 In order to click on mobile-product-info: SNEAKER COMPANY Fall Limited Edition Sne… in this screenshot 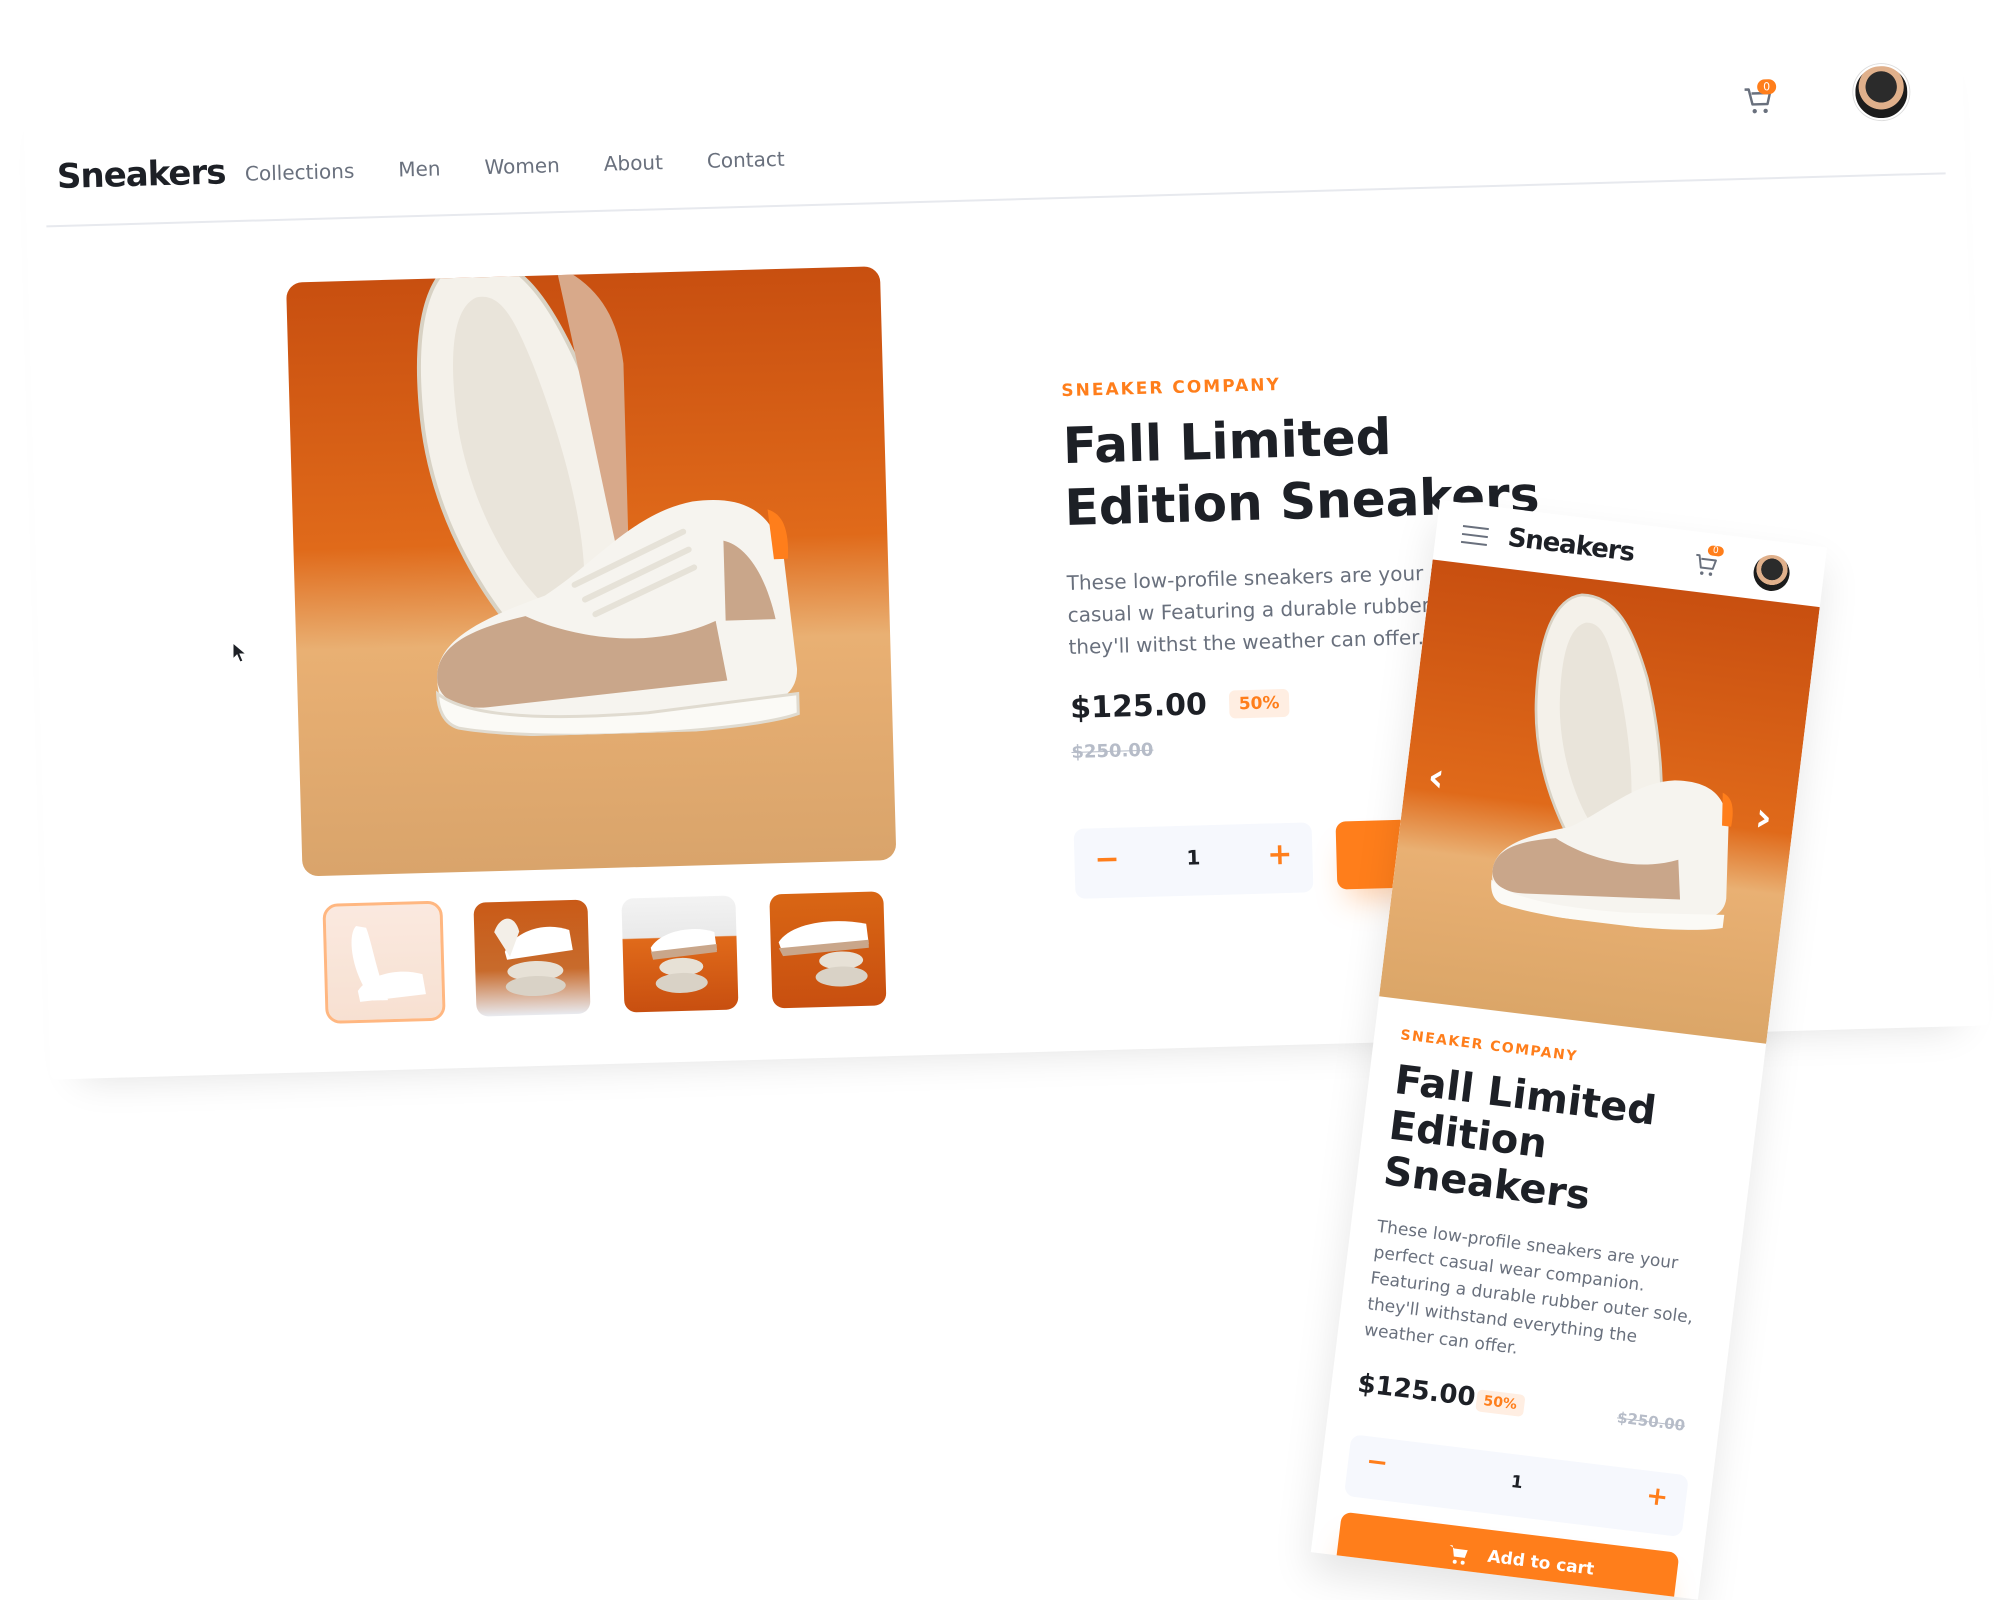, I will do `click(1536, 1313)`.